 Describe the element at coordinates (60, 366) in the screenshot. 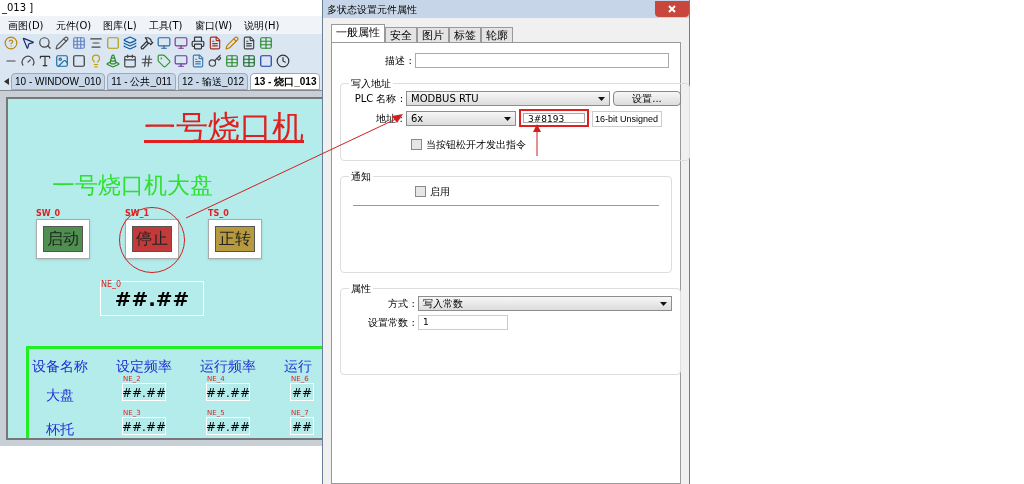

I see `column-header: 设备名称` at that location.